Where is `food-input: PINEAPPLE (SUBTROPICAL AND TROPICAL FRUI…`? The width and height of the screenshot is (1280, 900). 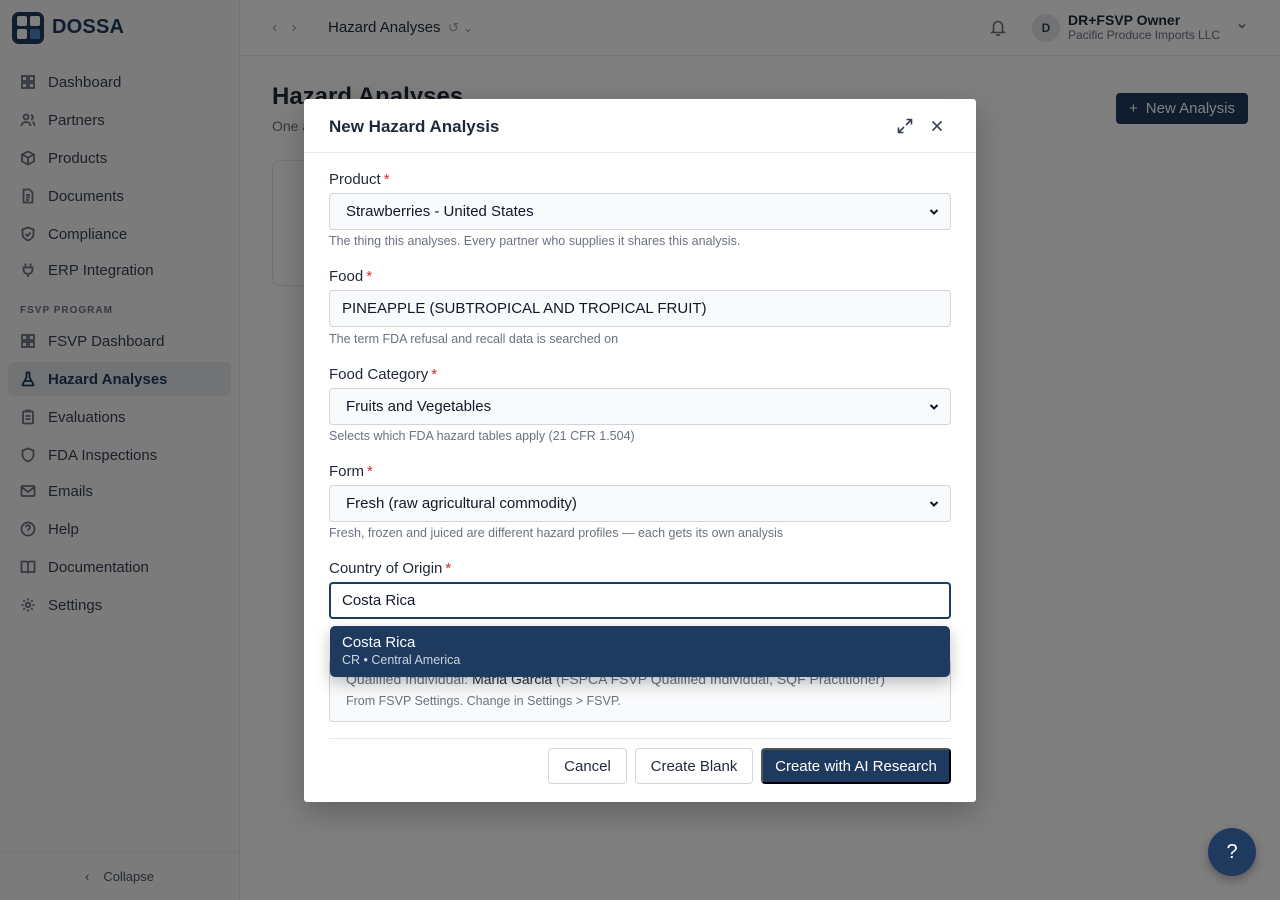
food-input: PINEAPPLE (SUBTROPICAL AND TROPICAL FRUI… is located at coordinates (640, 308).